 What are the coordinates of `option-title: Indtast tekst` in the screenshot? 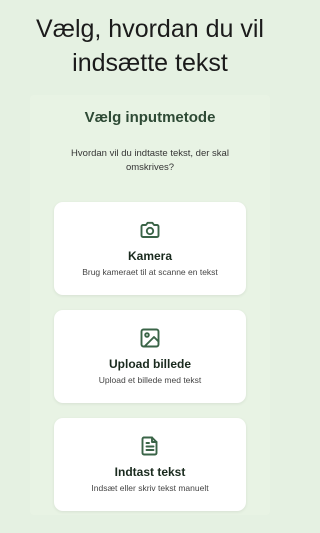 It's located at (150, 472).